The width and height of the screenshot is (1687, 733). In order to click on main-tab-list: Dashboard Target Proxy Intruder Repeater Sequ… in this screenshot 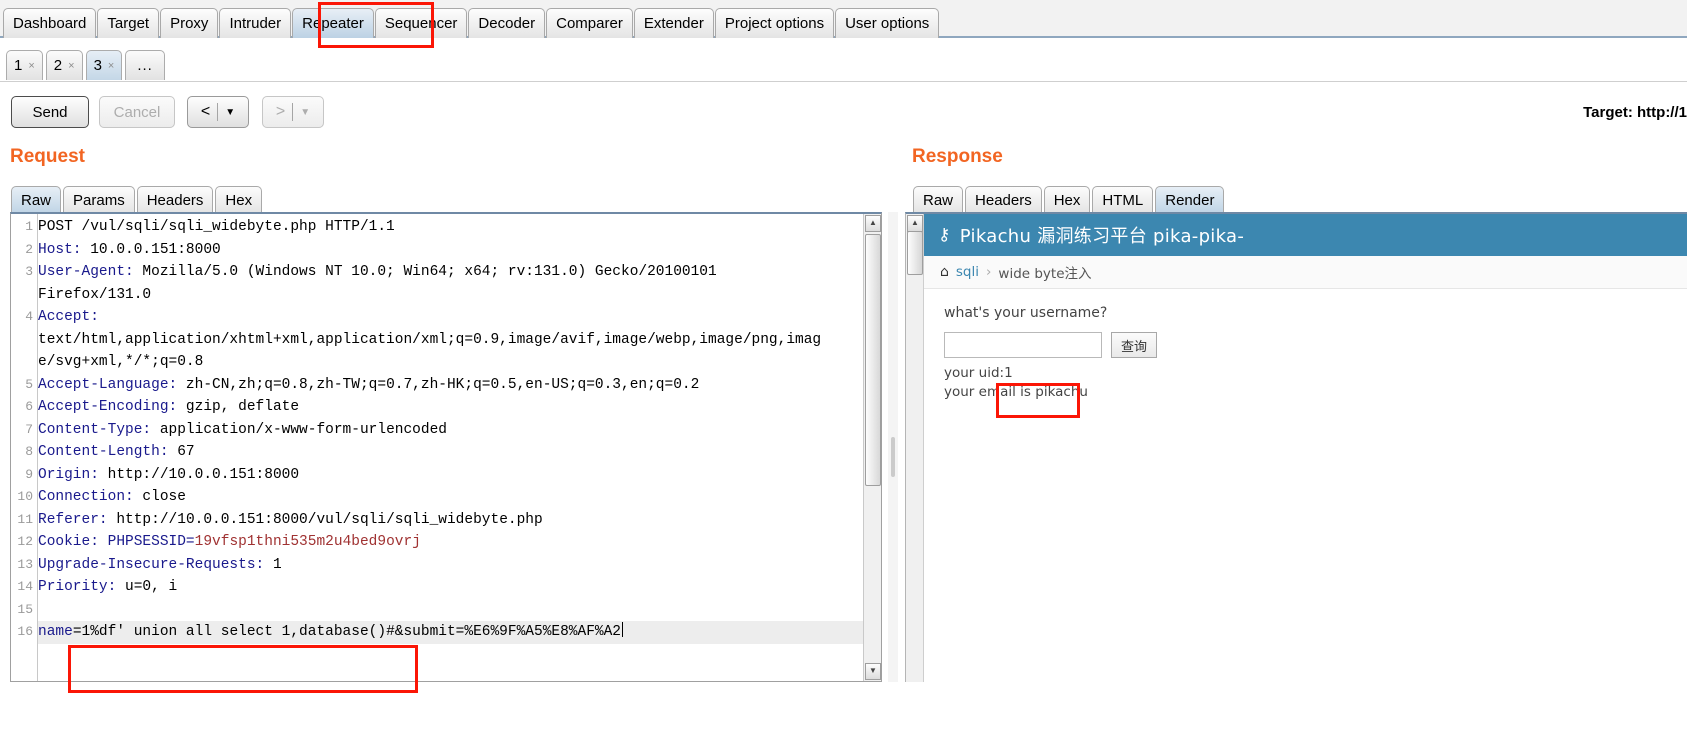, I will do `click(843, 19)`.